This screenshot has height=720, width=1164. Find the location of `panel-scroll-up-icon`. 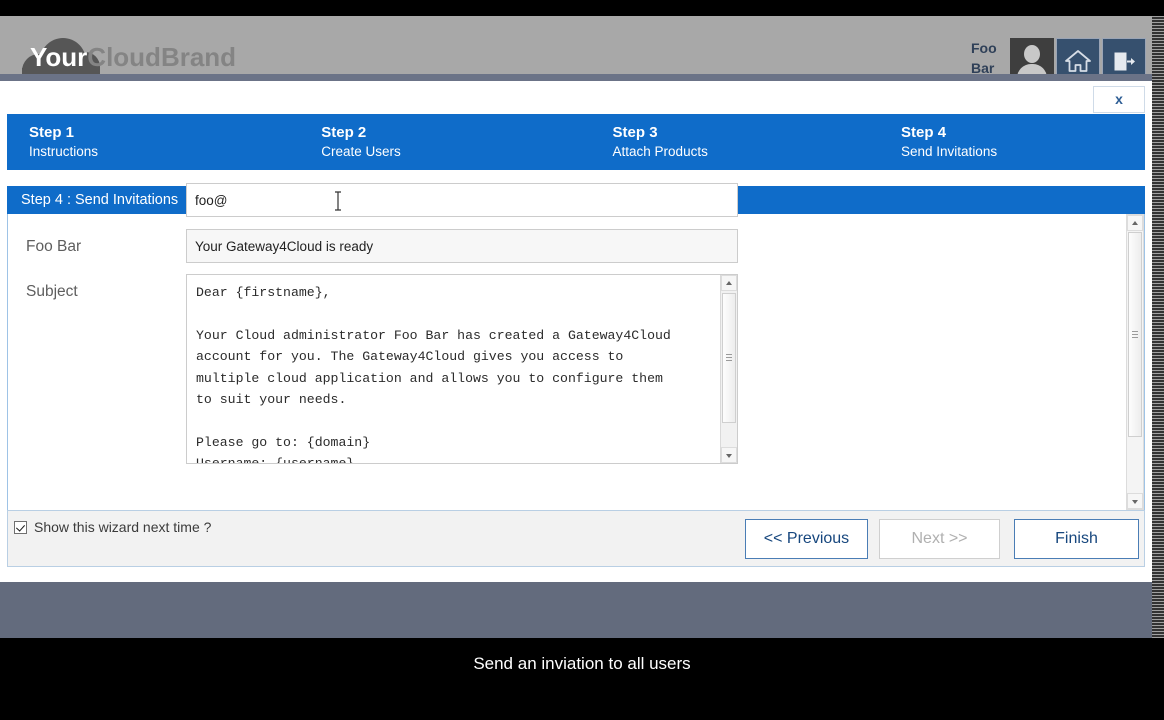

panel-scroll-up-icon is located at coordinates (1135, 223).